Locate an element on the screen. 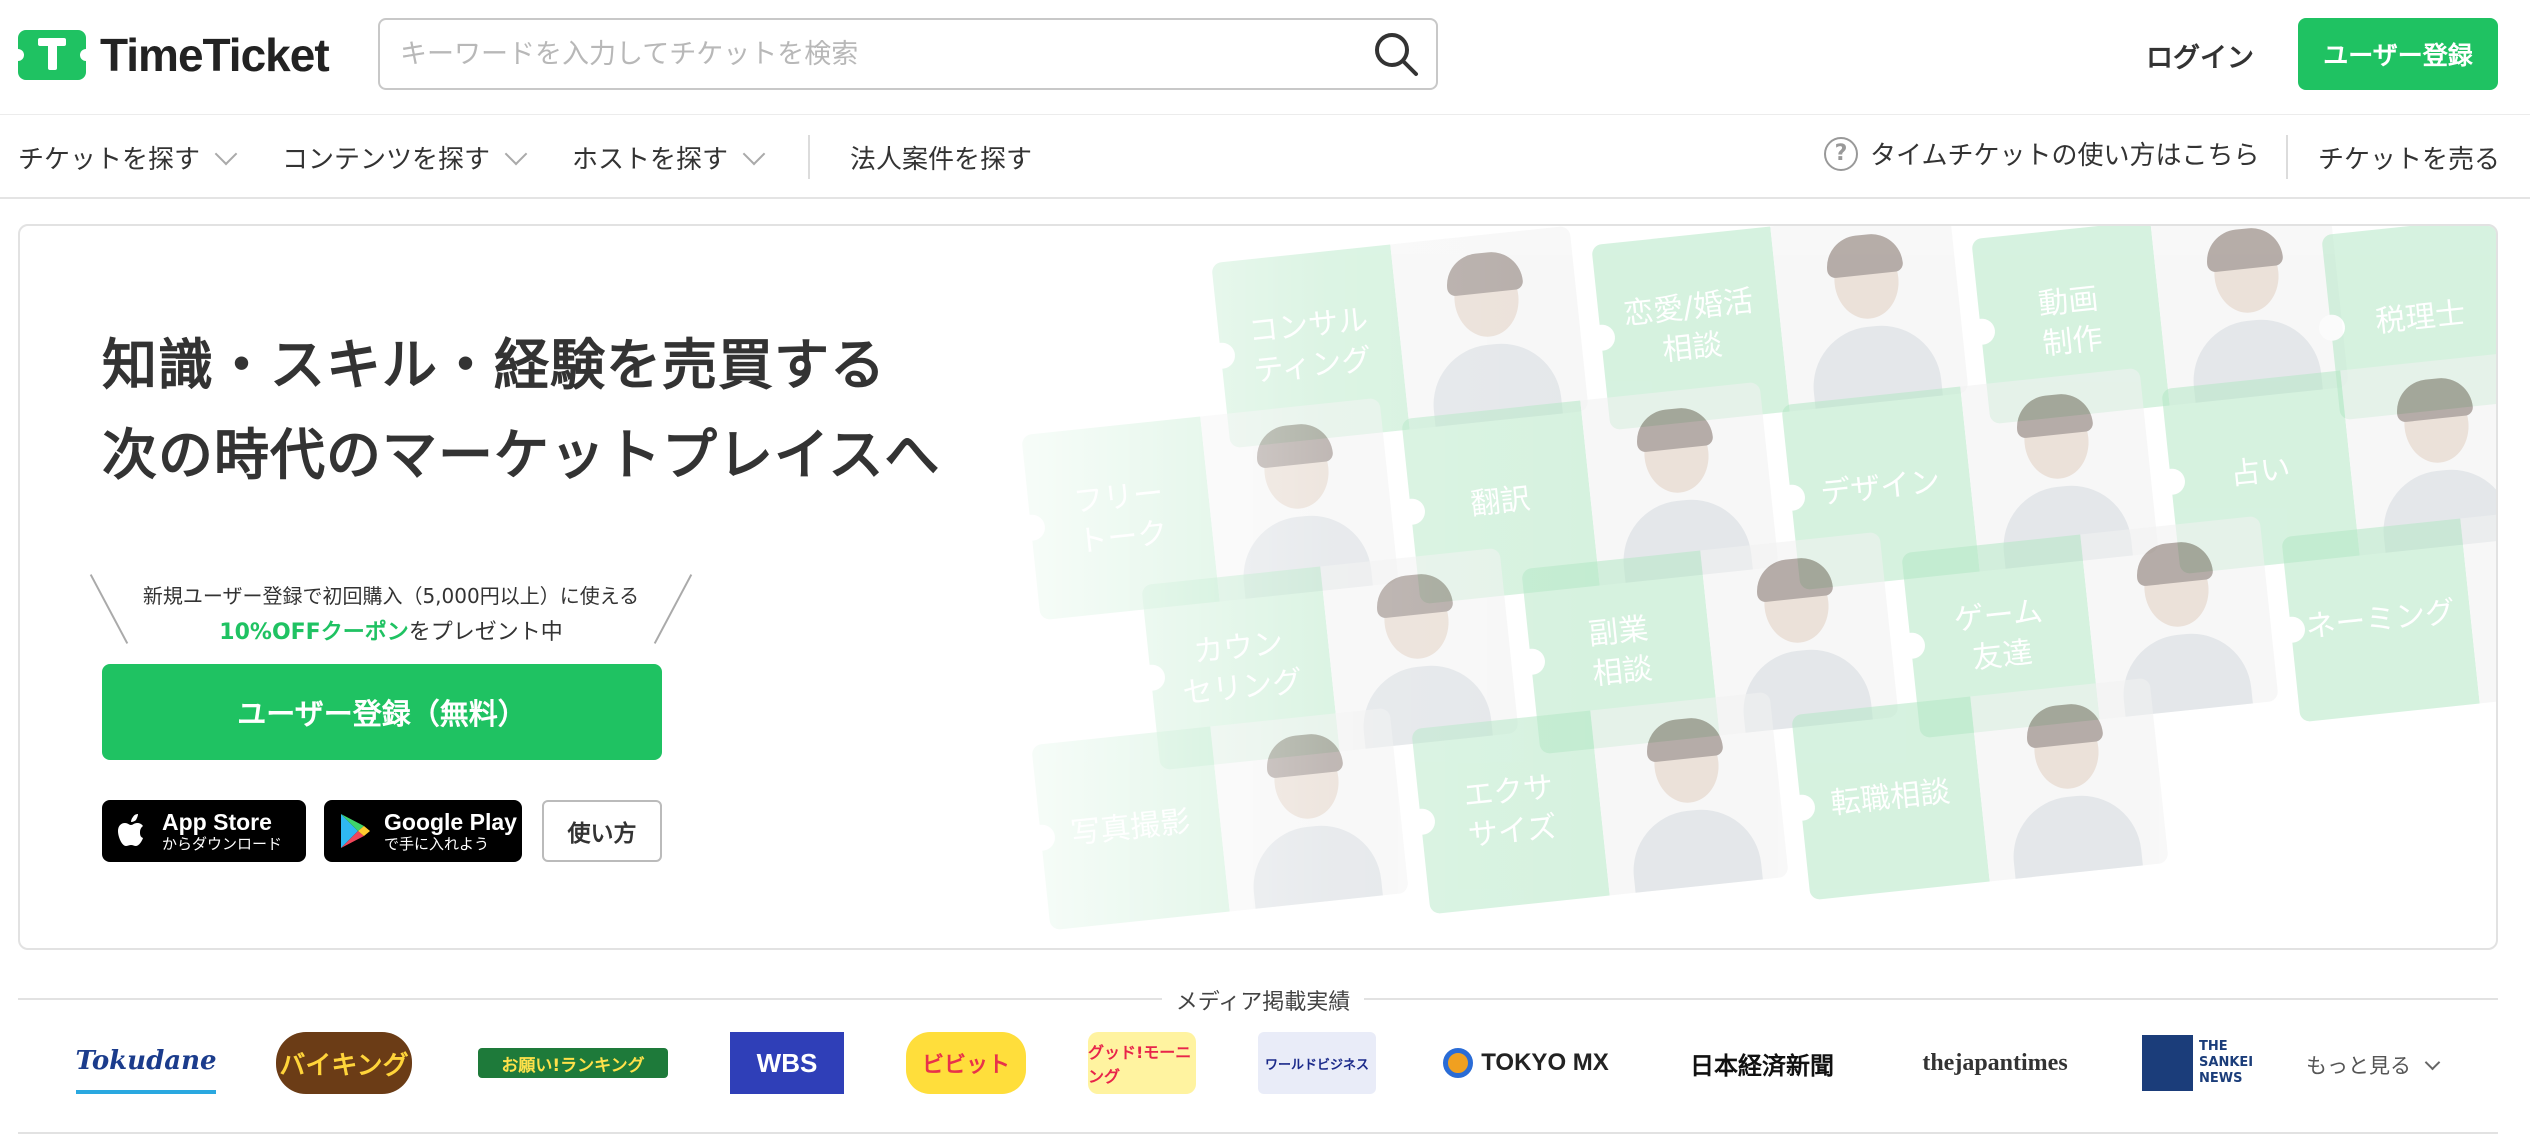 This screenshot has height=1140, width=2530. tokyo-mx-mark-icon is located at coordinates (1458, 1063).